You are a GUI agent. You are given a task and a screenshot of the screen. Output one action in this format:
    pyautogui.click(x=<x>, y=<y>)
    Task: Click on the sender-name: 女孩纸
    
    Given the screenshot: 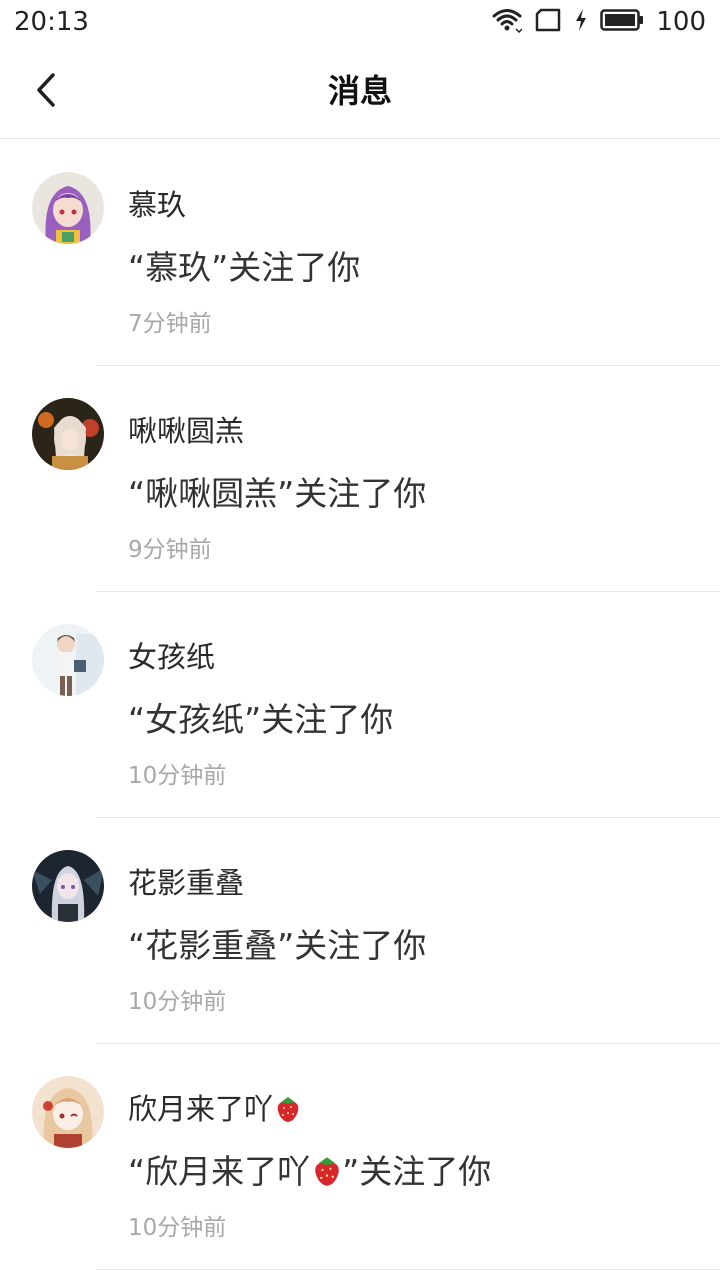 What is the action you would take?
    pyautogui.click(x=172, y=657)
    